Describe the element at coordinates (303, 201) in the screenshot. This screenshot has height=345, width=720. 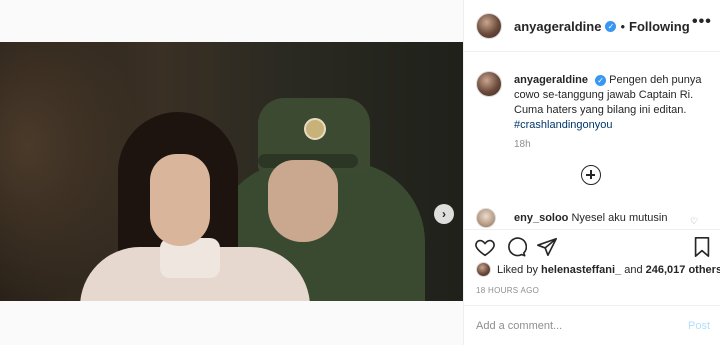
I see `photo-soldier-face` at that location.